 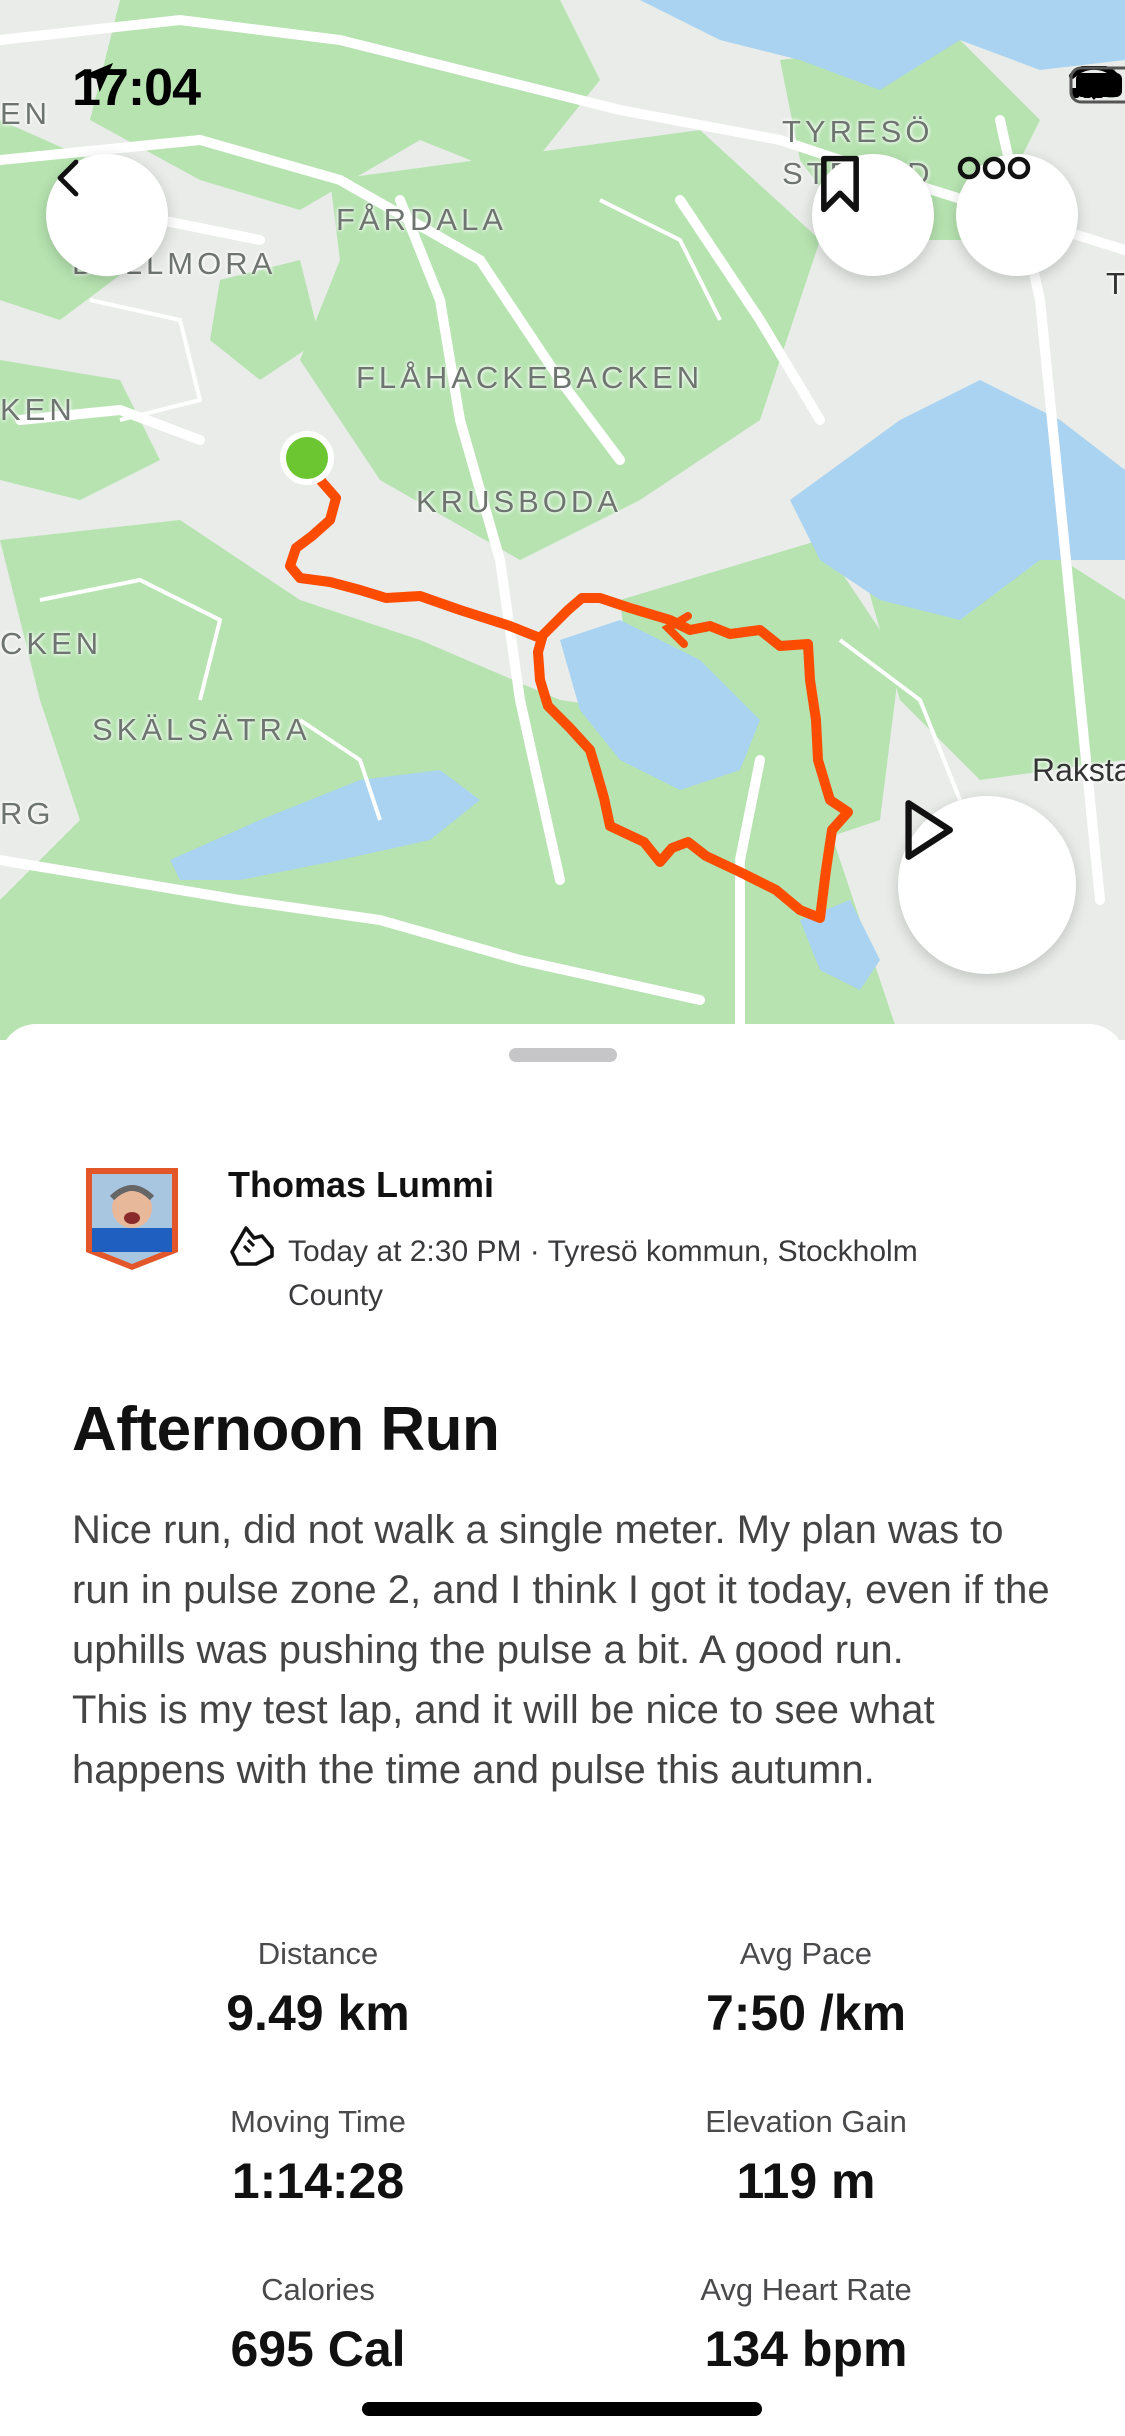 I want to click on map-label-fardala: FÅRDALA, so click(x=421, y=219).